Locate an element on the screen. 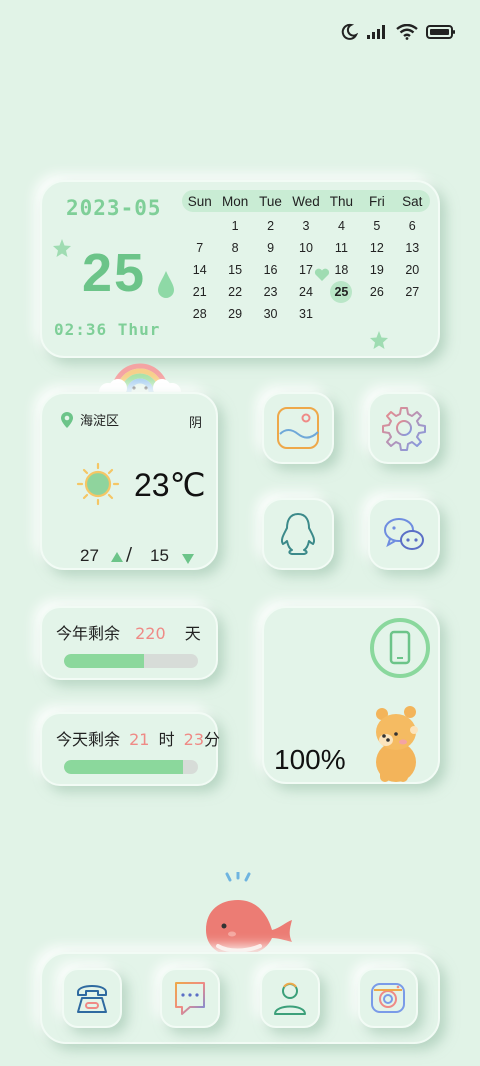 This screenshot has height=1066, width=480. calendar-date: 21 is located at coordinates (199, 292).